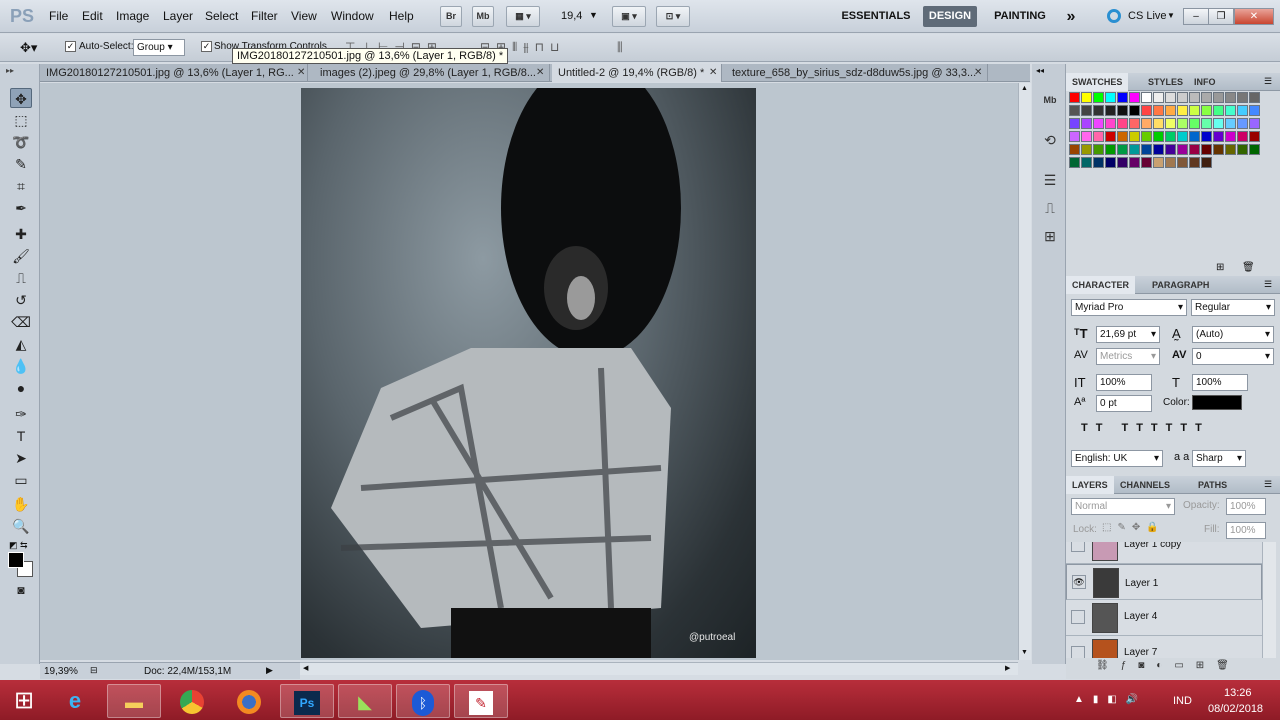 Image resolution: width=1280 pixels, height=720 pixels. What do you see at coordinates (1100, 285) in the screenshot?
I see `tab-character: CHARACTER` at bounding box center [1100, 285].